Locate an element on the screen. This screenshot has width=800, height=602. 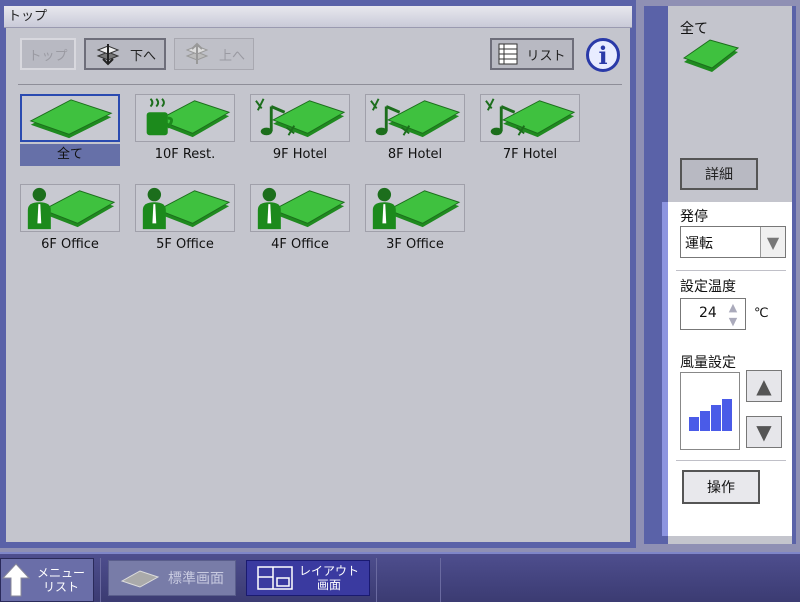
zone-item: 7F Hotel is located at coordinates (530, 134).